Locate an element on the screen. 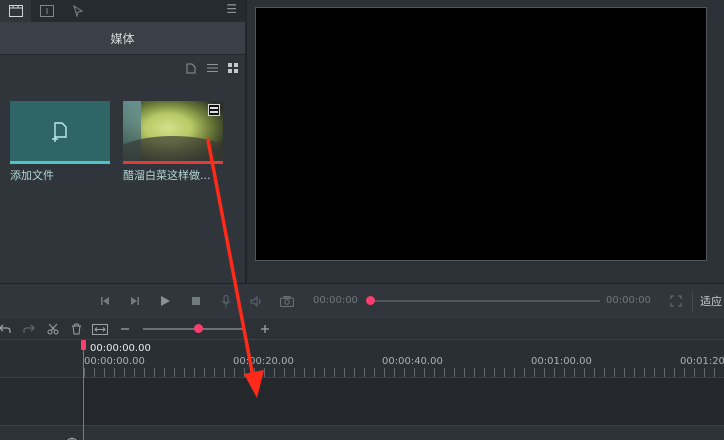  delete-button is located at coordinates (76, 329).